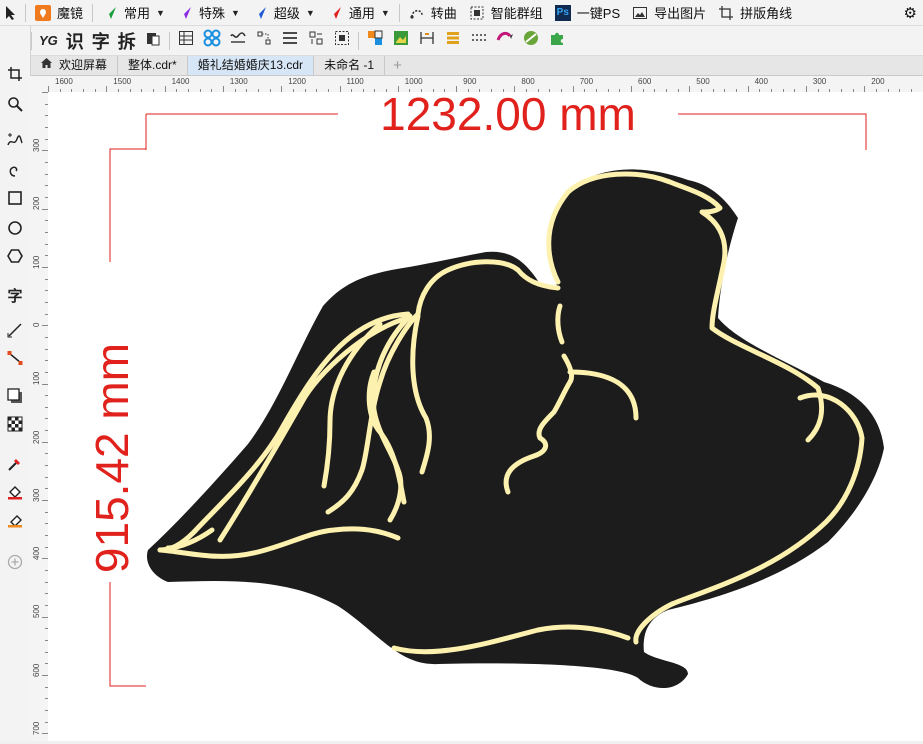  I want to click on grid-dots-button, so click(479, 41).